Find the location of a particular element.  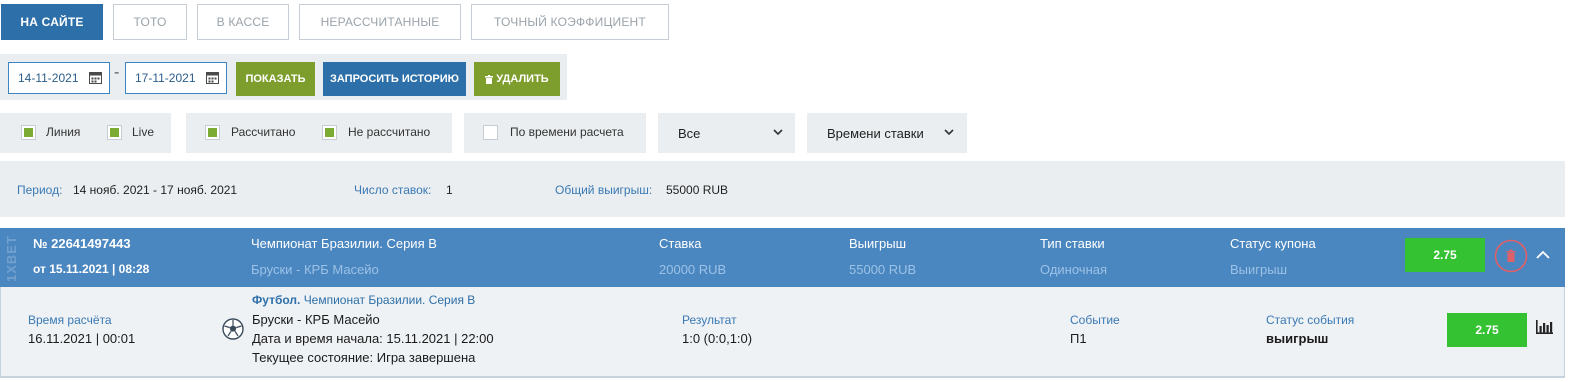

coupon-odds-badge: 2.75 is located at coordinates (1445, 255).